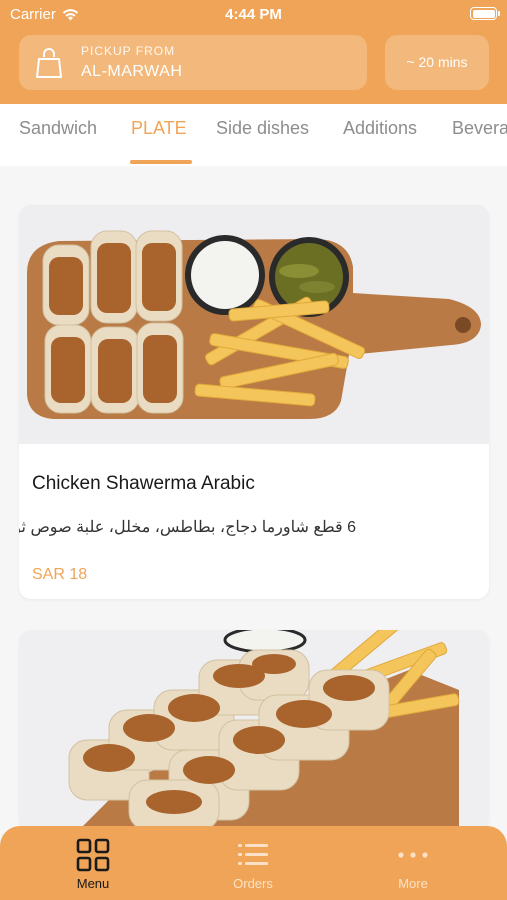  What do you see at coordinates (93, 883) in the screenshot?
I see `nav-menu-label: Menu` at bounding box center [93, 883].